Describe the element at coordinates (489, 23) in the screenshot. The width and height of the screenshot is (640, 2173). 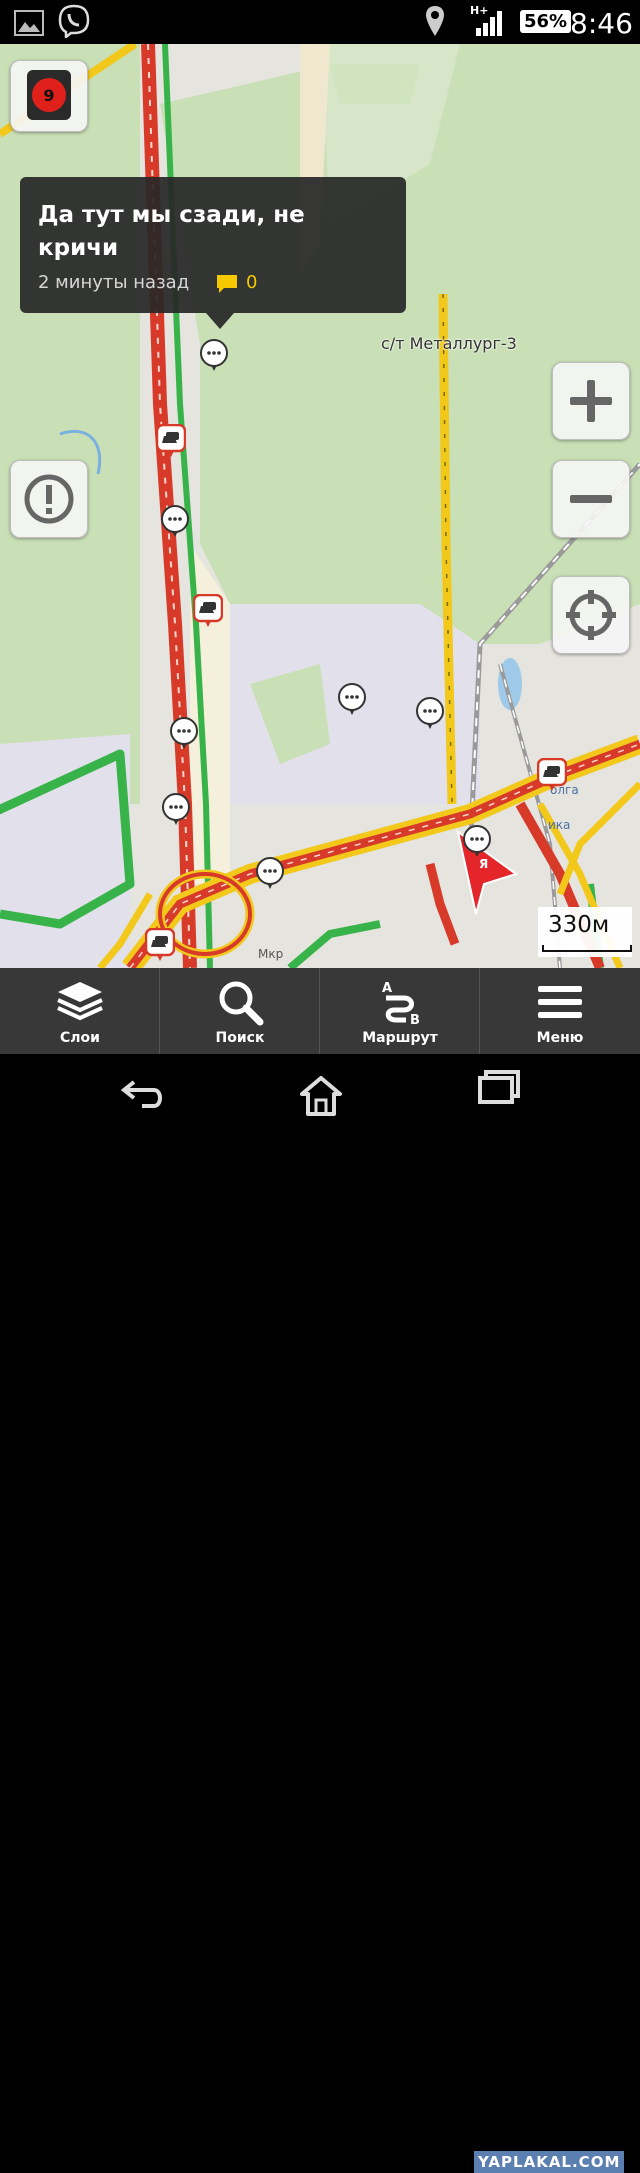
I see `signal-icon` at that location.